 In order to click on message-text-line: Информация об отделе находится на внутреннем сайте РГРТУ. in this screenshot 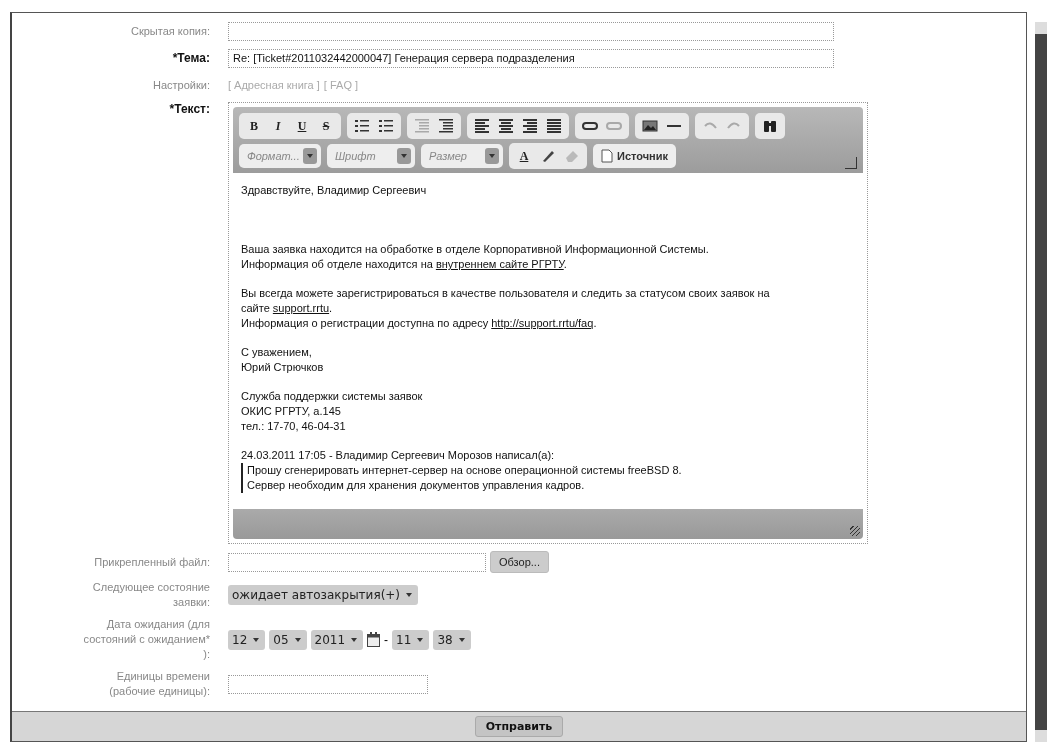, I will do `click(404, 264)`.